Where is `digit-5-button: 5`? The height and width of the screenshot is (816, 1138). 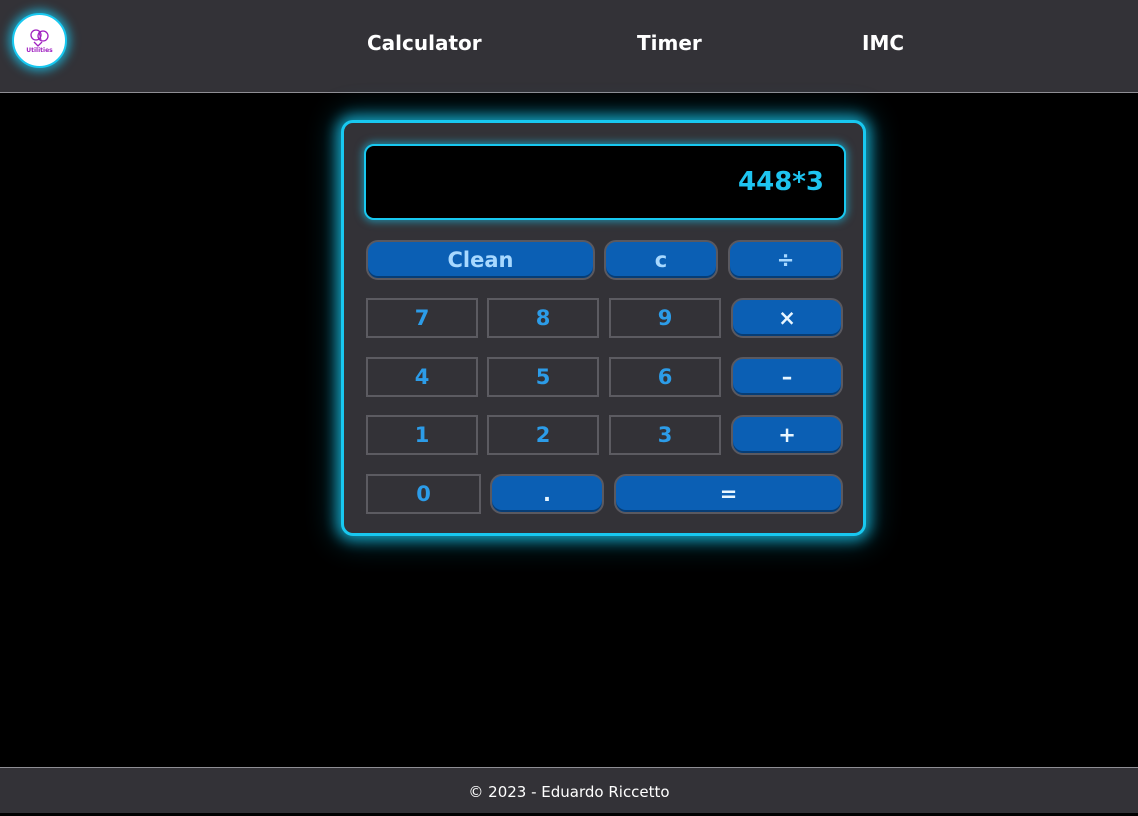 digit-5-button: 5 is located at coordinates (543, 377).